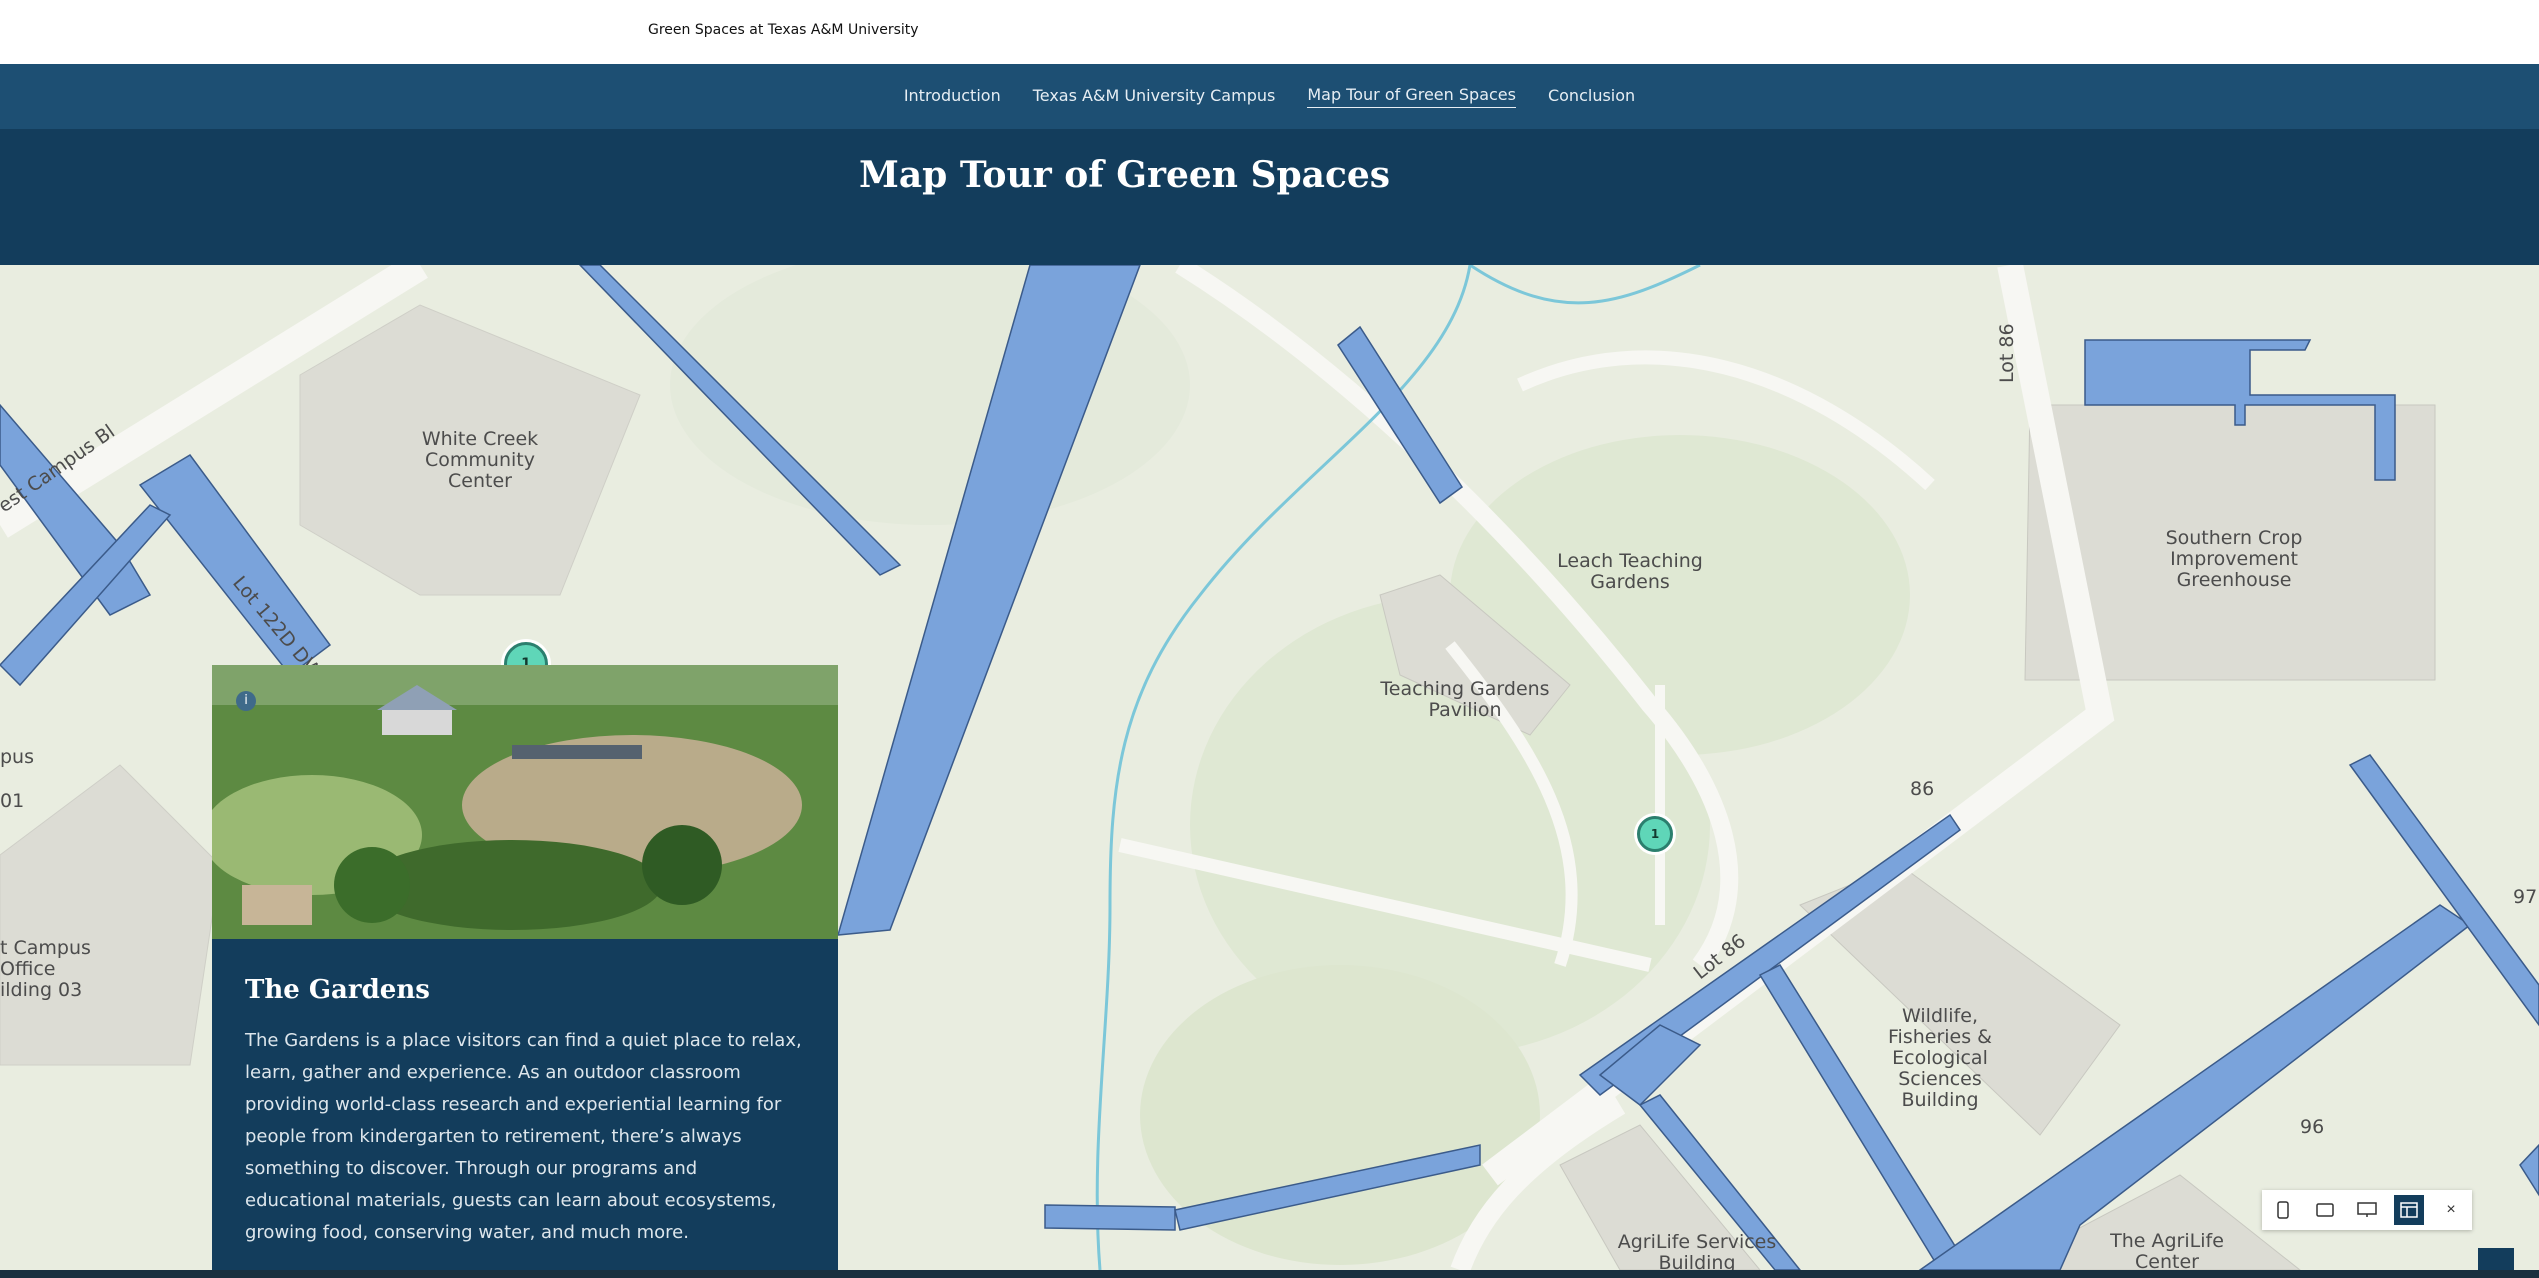  What do you see at coordinates (1940, 1079) in the screenshot?
I see `svg-text: Sciences` at bounding box center [1940, 1079].